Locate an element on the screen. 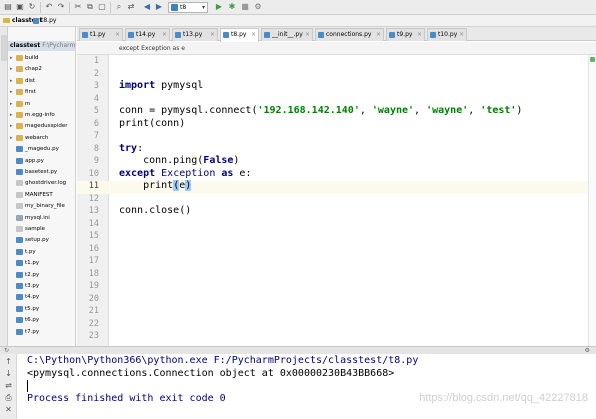 The width and height of the screenshot is (596, 419). tree-item-t2-py: t2.py is located at coordinates (41, 275).